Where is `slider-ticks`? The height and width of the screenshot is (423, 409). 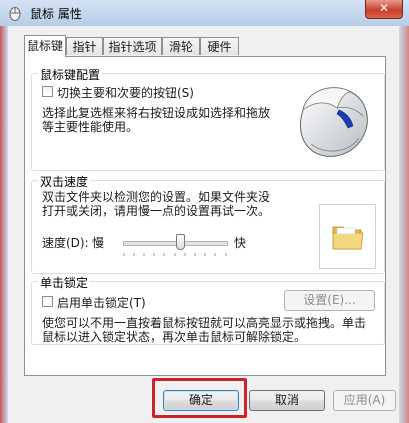 slider-ticks is located at coordinates (175, 254).